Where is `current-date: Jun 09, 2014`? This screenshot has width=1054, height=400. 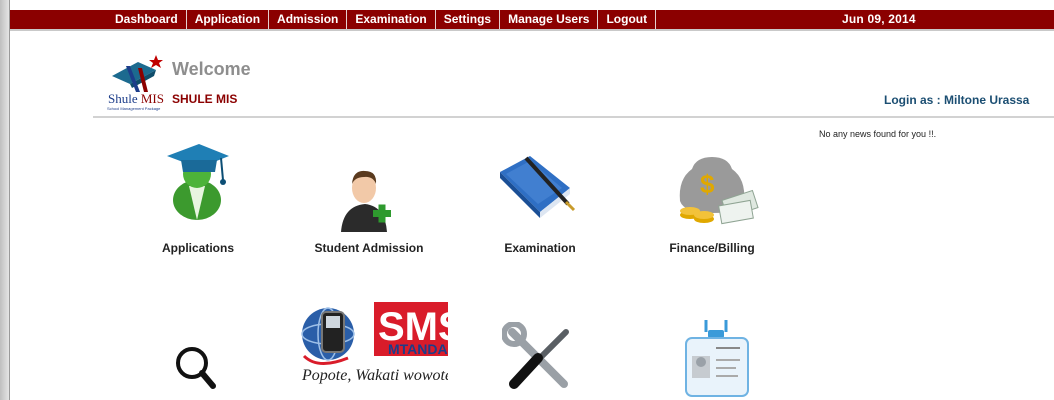
current-date: Jun 09, 2014 is located at coordinates (879, 19).